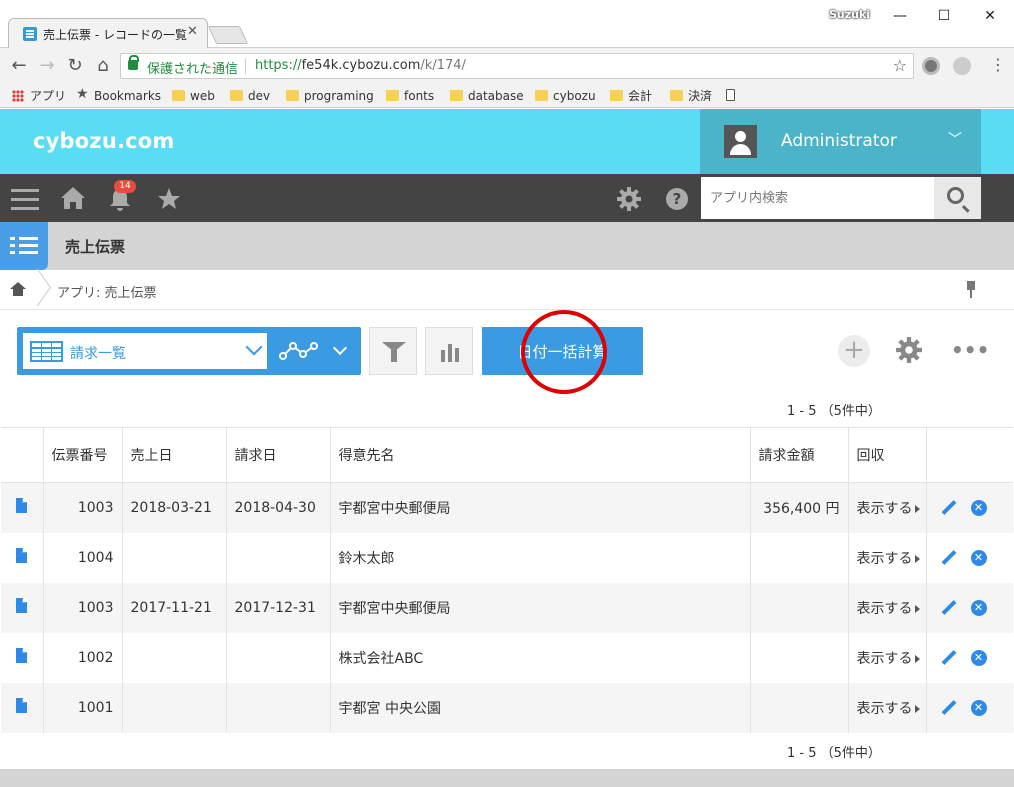 This screenshot has height=787, width=1014. Describe the element at coordinates (539, 455) in the screenshot. I see `column-header: 得意先名` at that location.